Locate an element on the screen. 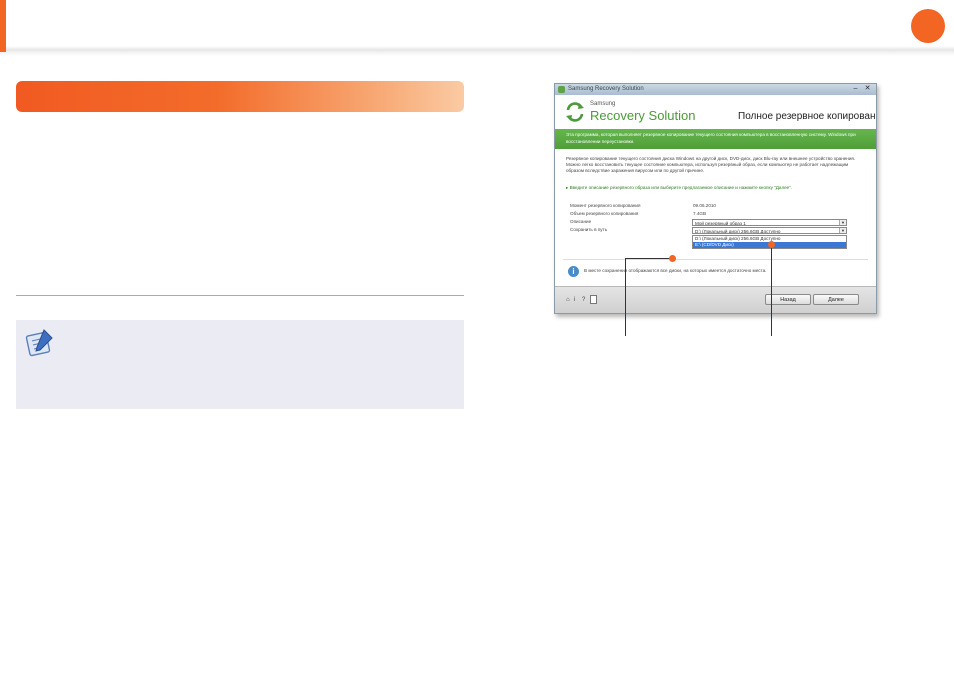 The width and height of the screenshot is (954, 677). backup-size-label: Объем резервного копирования is located at coordinates (604, 213).